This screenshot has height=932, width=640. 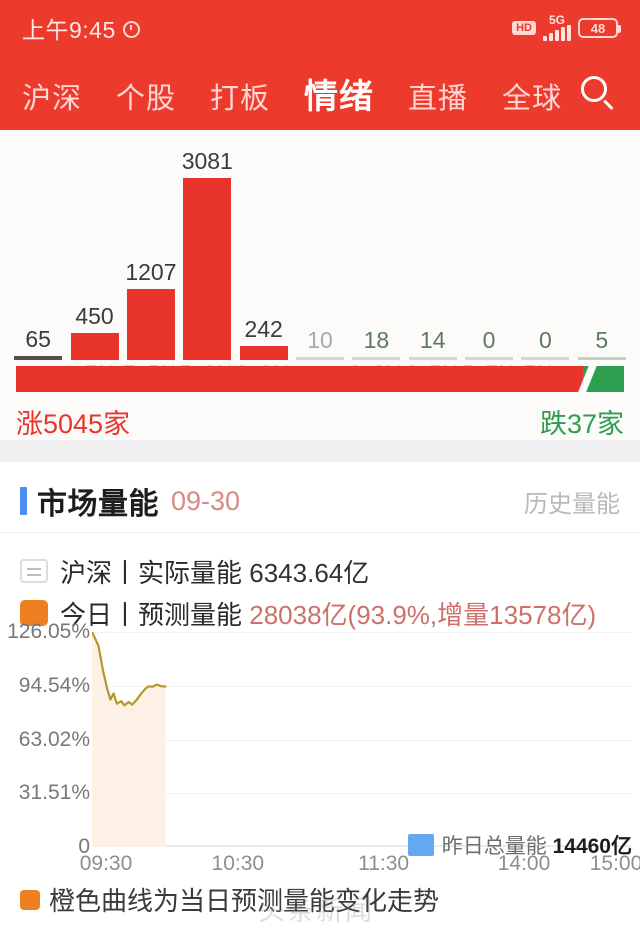 What do you see at coordinates (151, 272) in the screenshot?
I see `distribution-value: 1207` at bounding box center [151, 272].